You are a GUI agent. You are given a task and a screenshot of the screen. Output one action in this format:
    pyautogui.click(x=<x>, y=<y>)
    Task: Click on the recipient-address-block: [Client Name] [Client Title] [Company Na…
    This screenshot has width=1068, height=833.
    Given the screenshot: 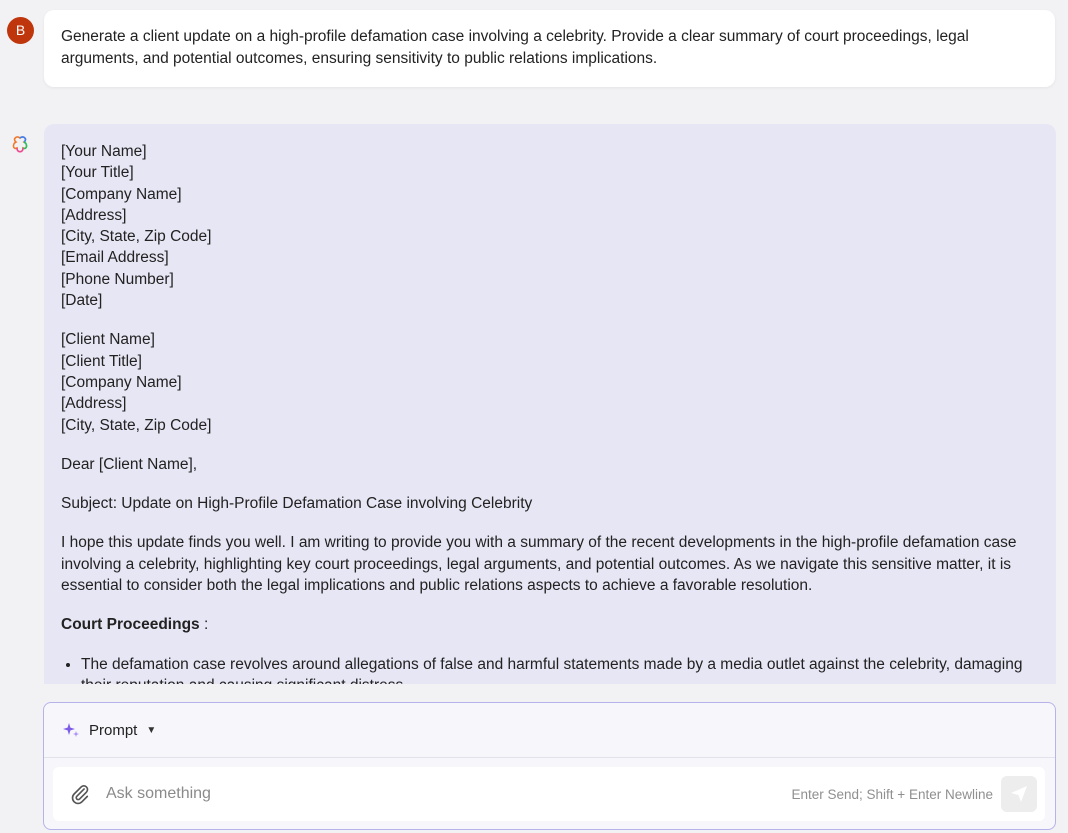 What is the action you would take?
    pyautogui.click(x=550, y=382)
    